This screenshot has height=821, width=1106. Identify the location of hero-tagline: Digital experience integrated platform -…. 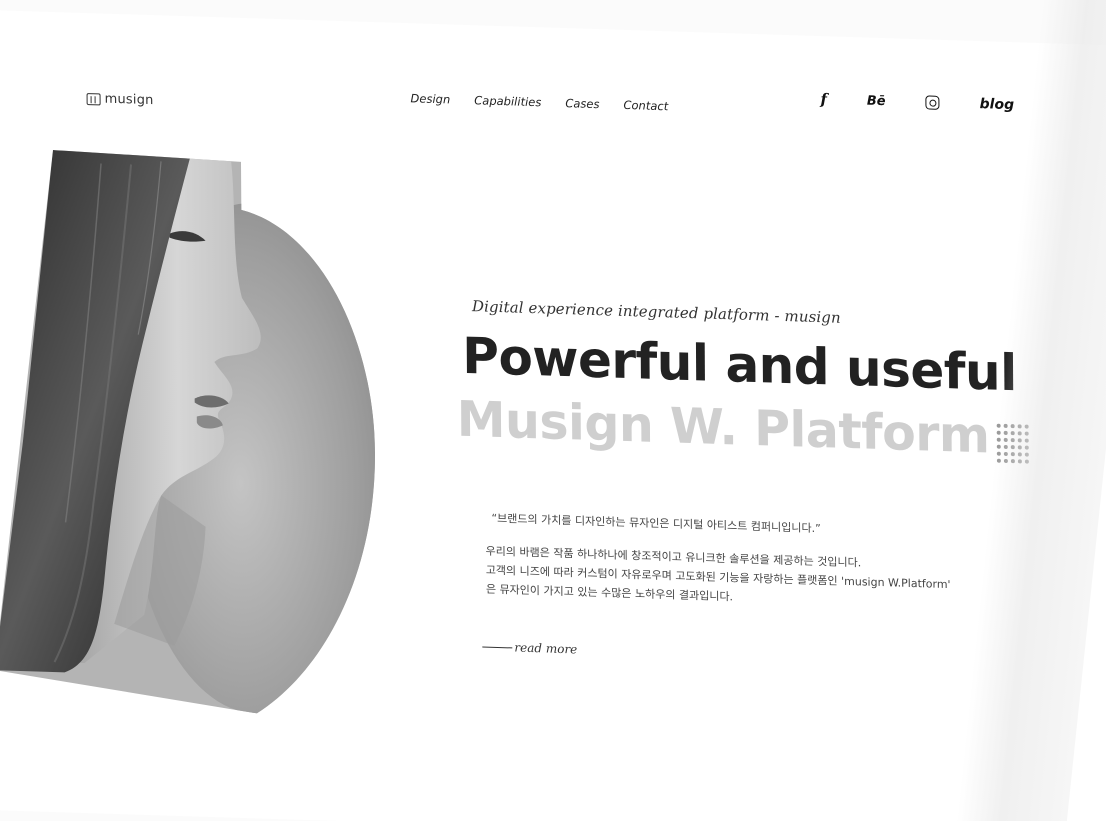
(656, 312).